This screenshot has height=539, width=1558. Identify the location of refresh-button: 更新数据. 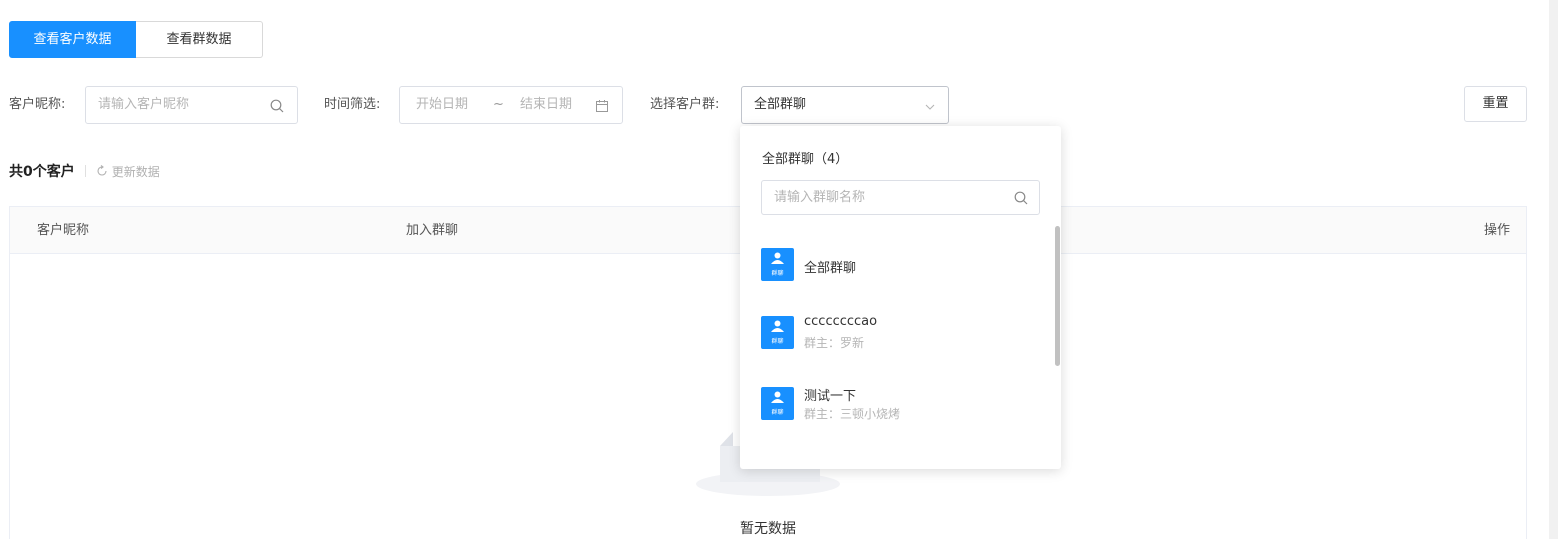
(128, 171).